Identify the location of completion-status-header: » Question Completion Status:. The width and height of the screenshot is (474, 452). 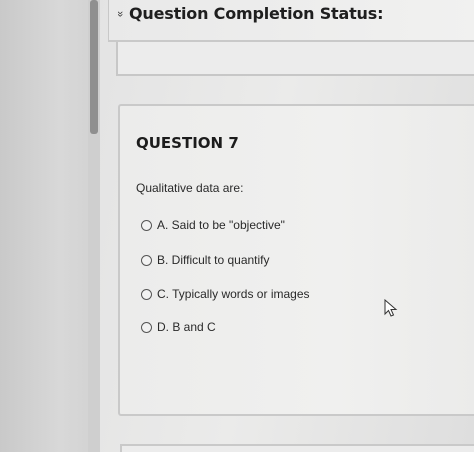
(291, 21).